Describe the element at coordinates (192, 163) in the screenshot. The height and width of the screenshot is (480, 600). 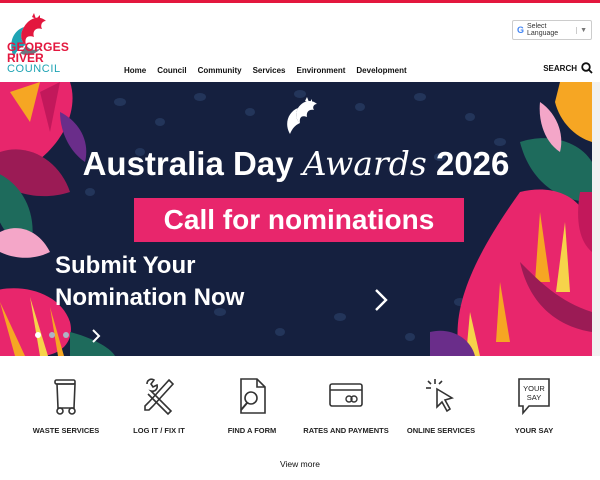
I see `hero-title-left: Australia Day` at that location.